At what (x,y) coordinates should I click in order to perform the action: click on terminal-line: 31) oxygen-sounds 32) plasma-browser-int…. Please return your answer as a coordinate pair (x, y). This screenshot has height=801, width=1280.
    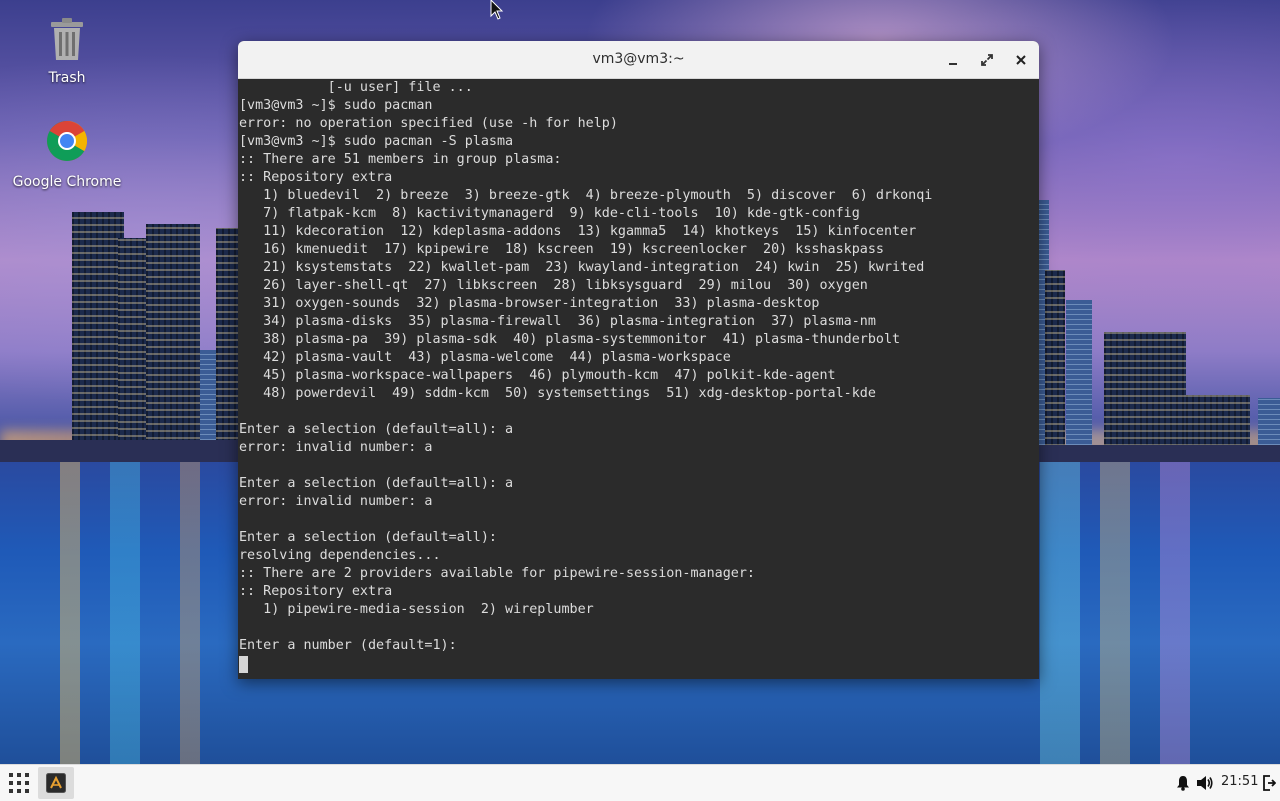
    Looking at the image, I should click on (529, 303).